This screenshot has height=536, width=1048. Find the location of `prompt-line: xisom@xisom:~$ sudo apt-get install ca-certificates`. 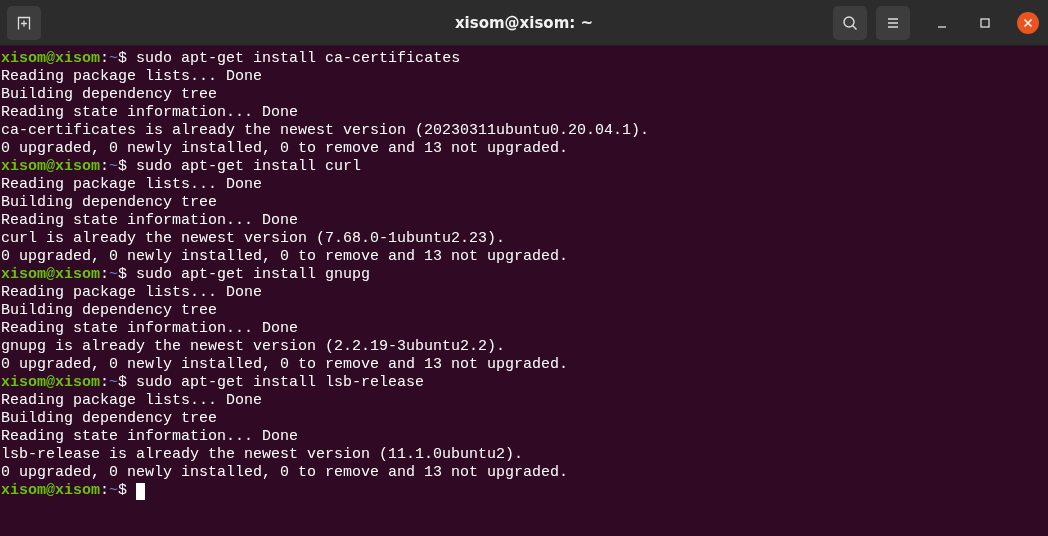

prompt-line: xisom@xisom:~$ sudo apt-get install ca-certificates is located at coordinates (231, 59).